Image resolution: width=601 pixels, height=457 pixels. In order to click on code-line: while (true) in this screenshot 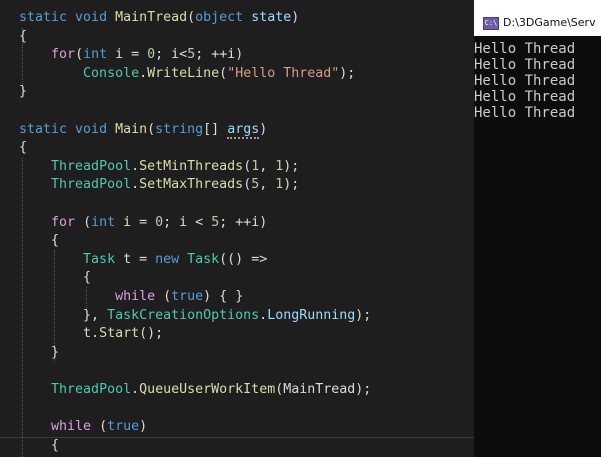, I will do `click(83, 426)`.